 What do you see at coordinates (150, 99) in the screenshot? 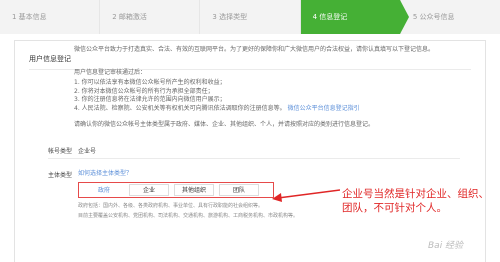
I see `list-item: 3. 你的注册信息将在法律允许的范围内向微信用户展示；` at bounding box center [150, 99].